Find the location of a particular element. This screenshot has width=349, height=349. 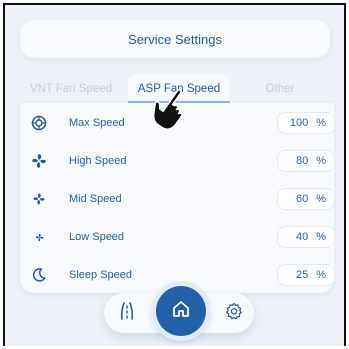

low-fan-icon is located at coordinates (39, 237).